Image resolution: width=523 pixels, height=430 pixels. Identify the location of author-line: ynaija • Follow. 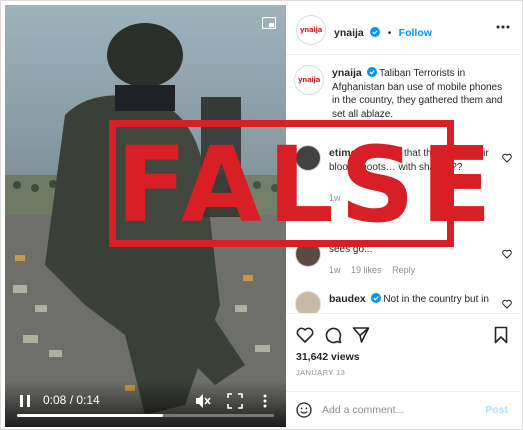
(383, 32).